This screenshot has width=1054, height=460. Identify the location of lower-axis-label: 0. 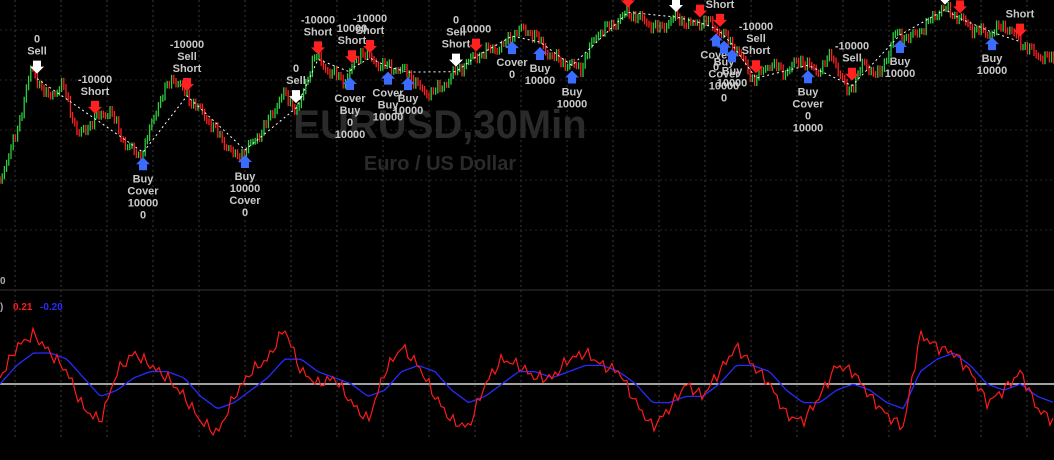
(3, 281).